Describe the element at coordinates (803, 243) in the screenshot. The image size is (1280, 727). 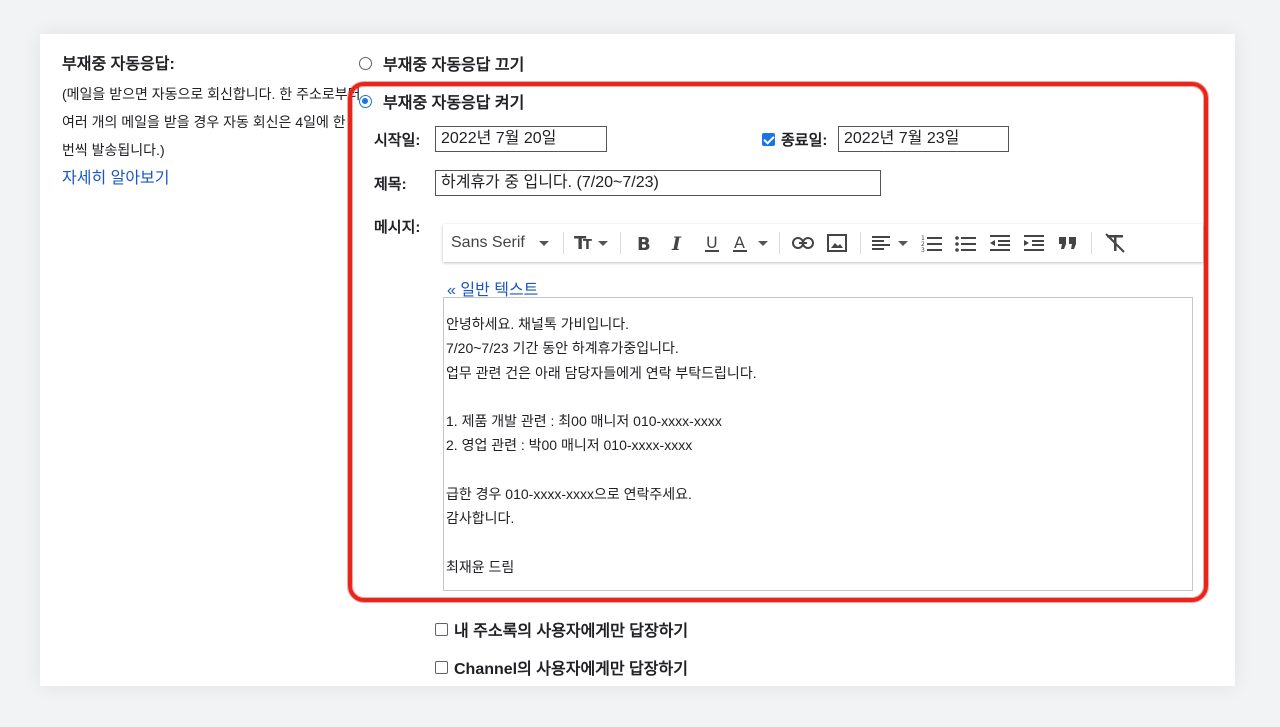
I see `link-icon` at that location.